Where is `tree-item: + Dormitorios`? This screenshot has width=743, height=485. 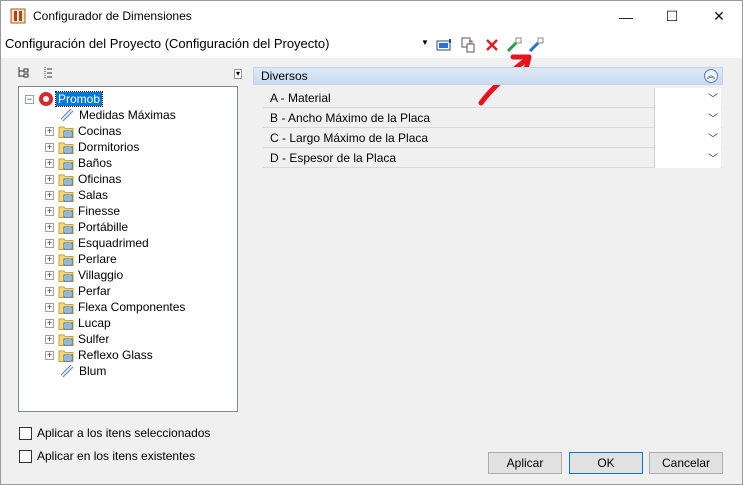
tree-item: + Dormitorios is located at coordinates (92, 147).